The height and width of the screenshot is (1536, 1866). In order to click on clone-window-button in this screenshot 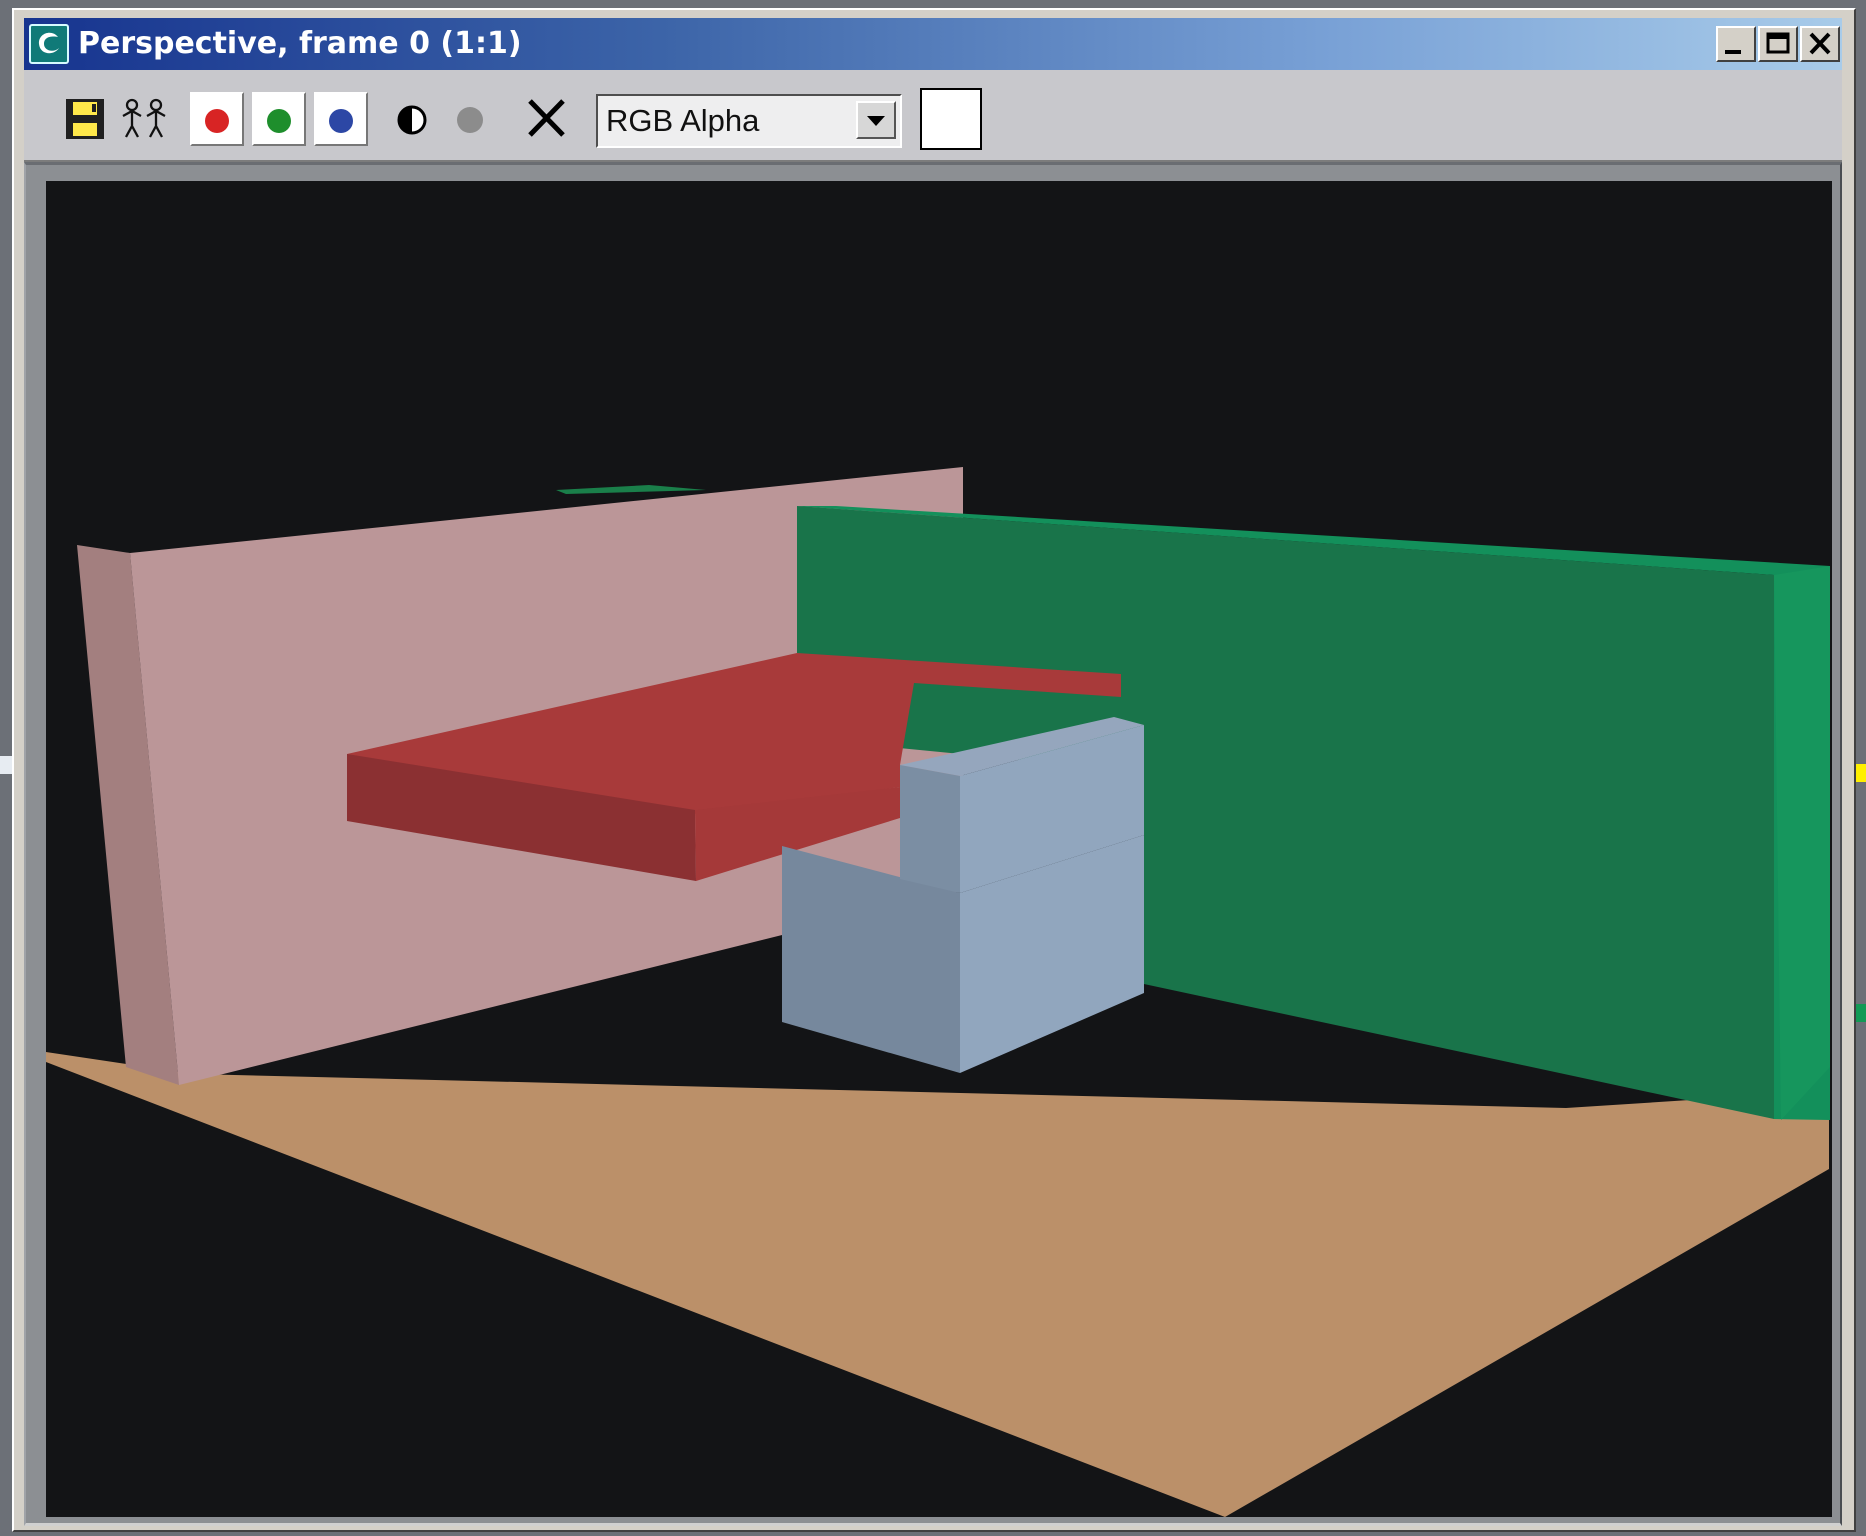, I will do `click(145, 119)`.